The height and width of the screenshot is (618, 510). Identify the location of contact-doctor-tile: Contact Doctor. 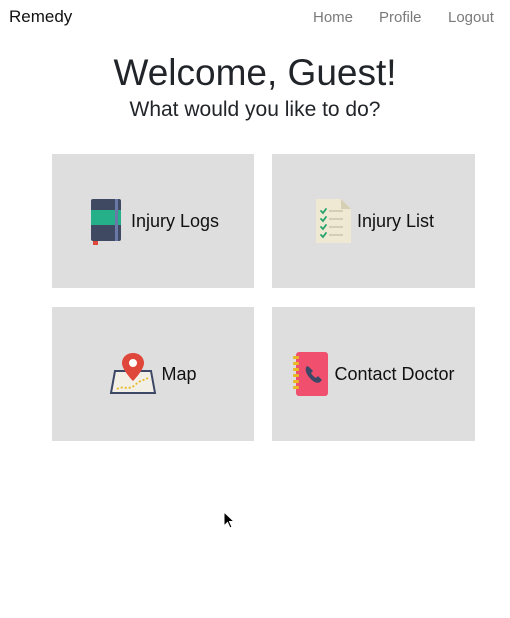
(373, 374).